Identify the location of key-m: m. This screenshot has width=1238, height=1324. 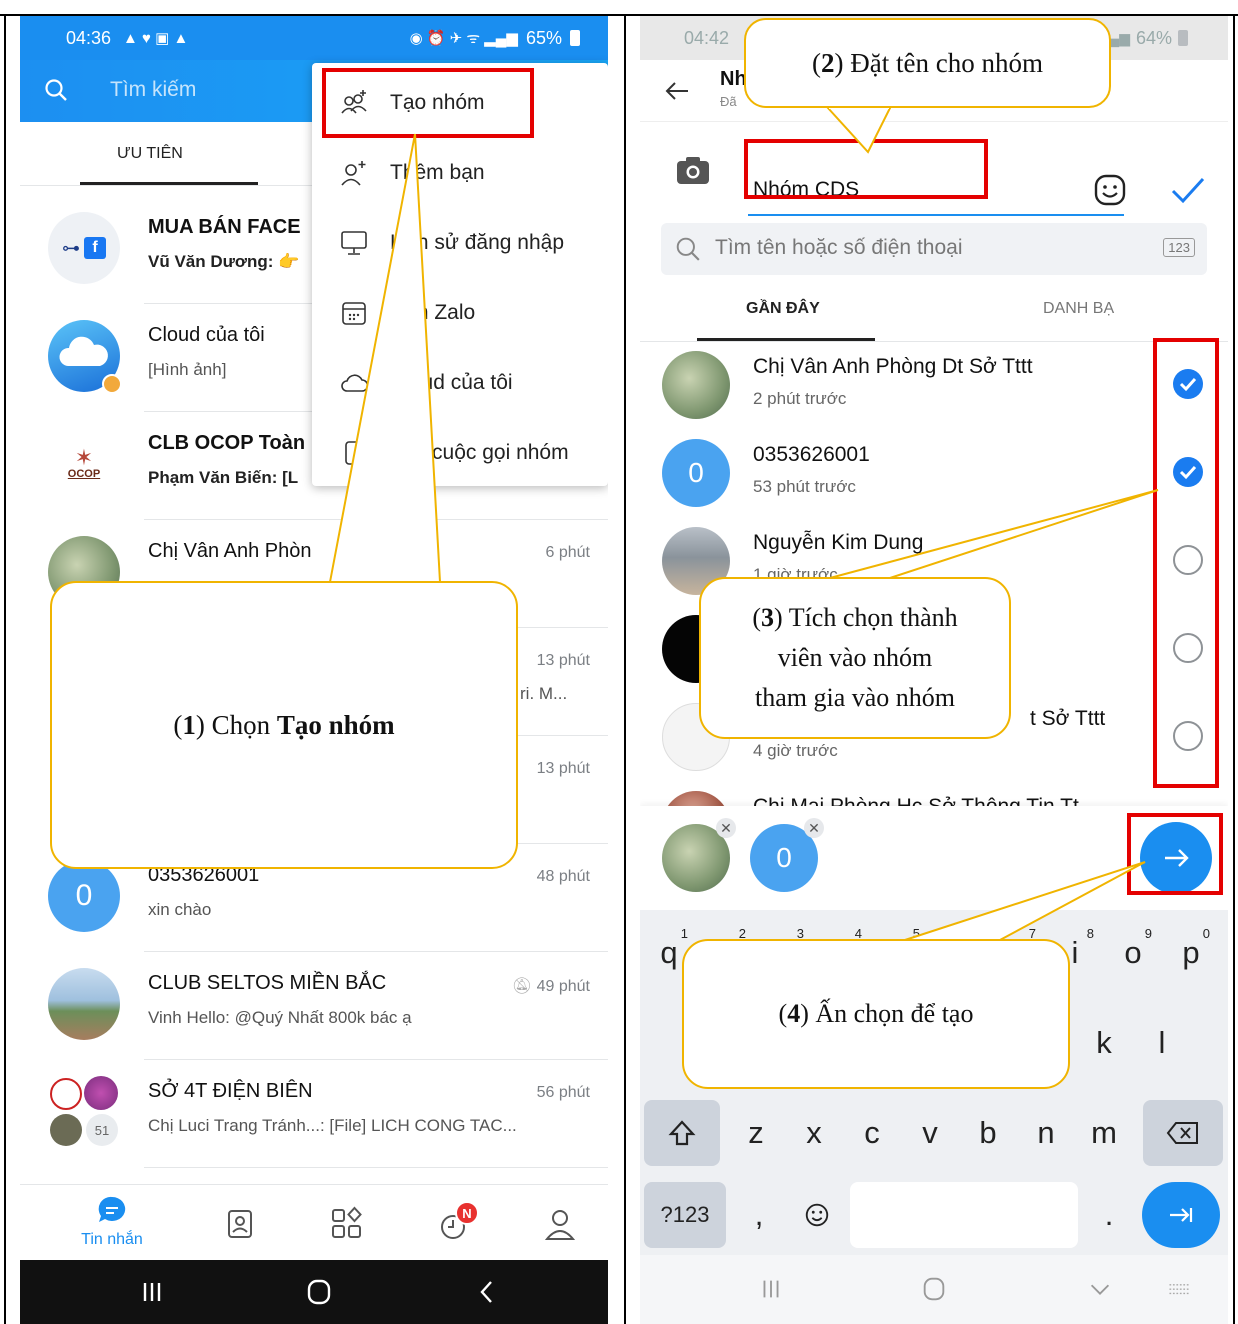
(1104, 1133).